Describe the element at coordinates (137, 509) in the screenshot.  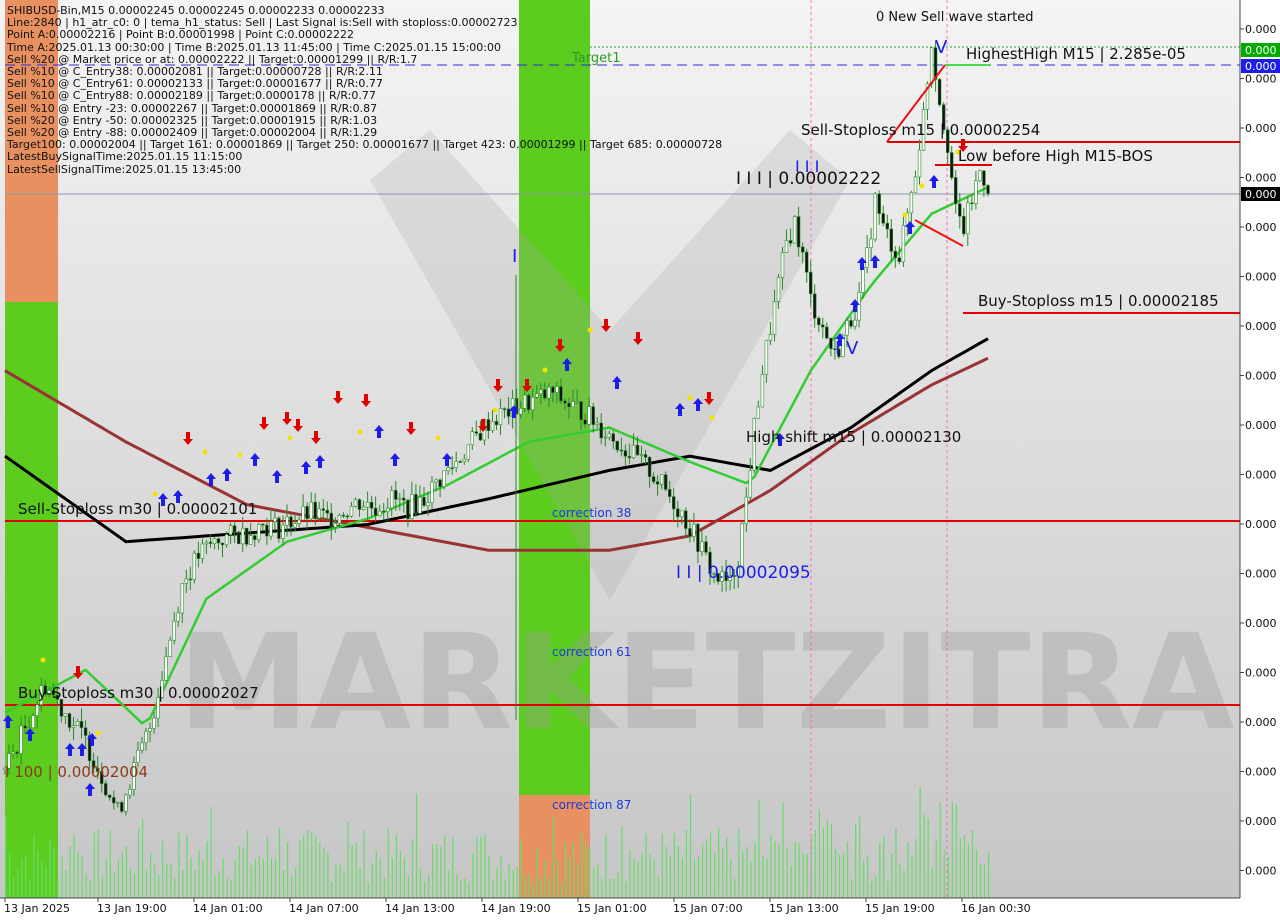
I see `sell-stoploss-m30-label: Sell-Stoploss m30 | 0.00002101` at that location.